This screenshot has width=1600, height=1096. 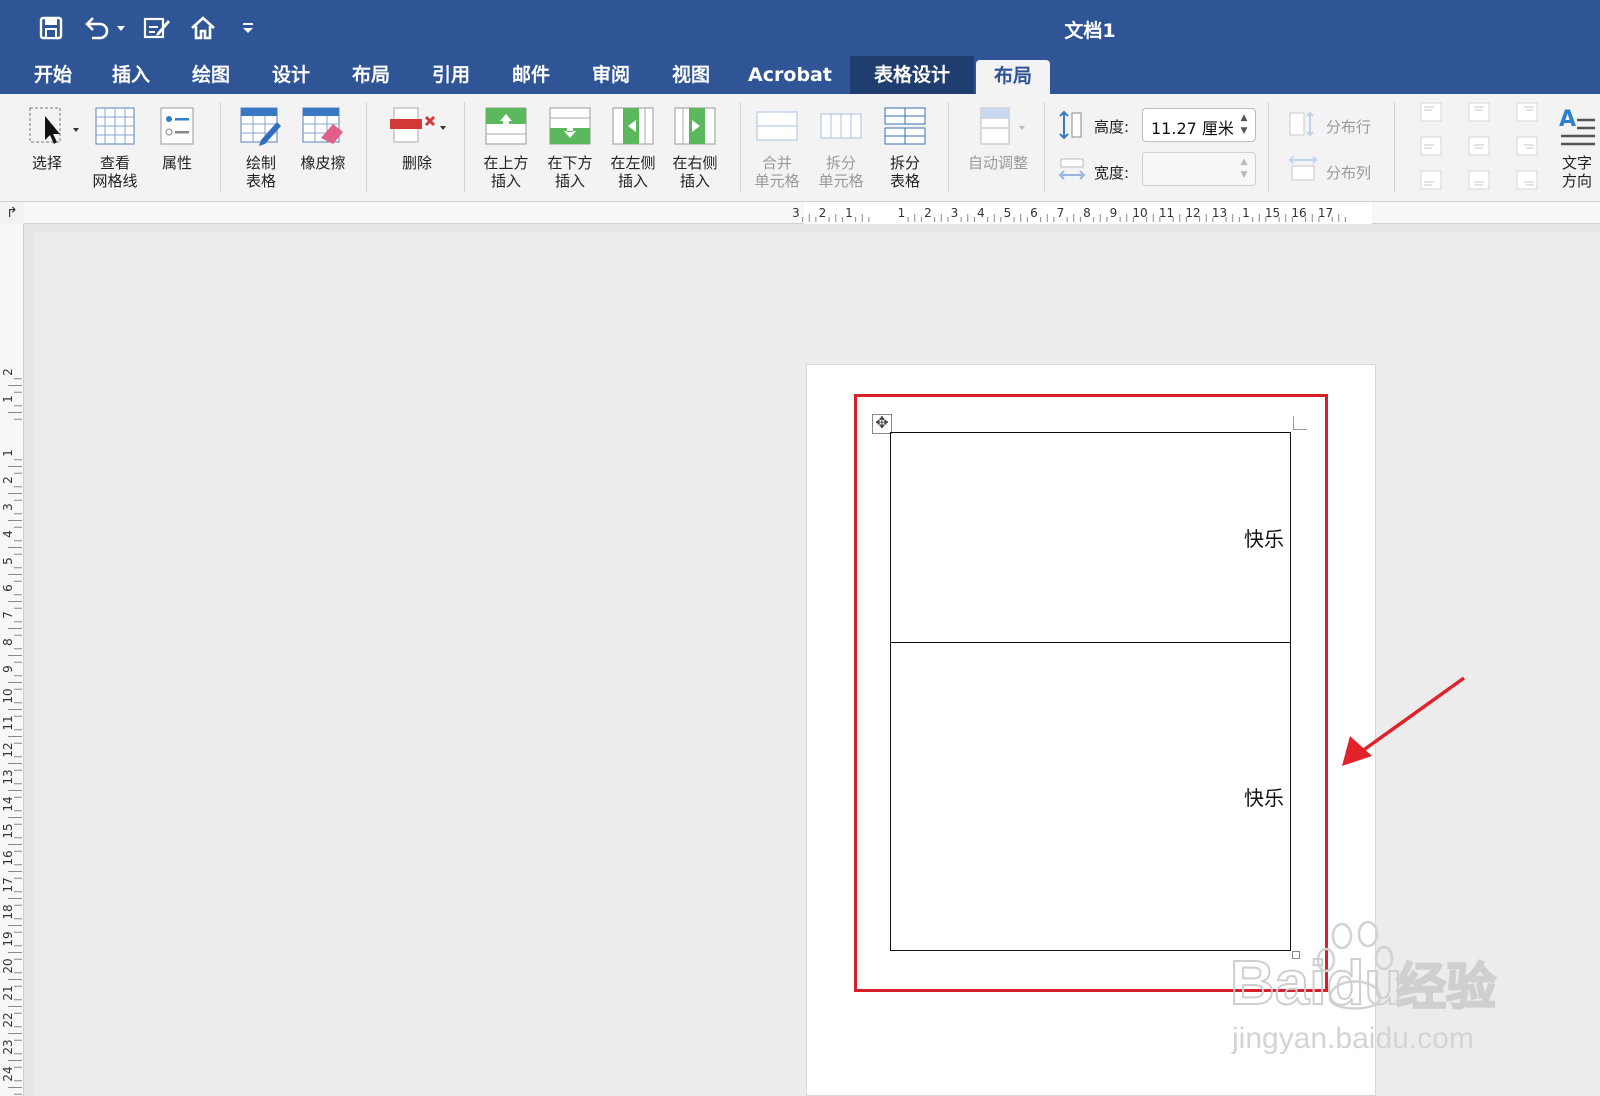 I want to click on align-middle-left-icon, so click(x=1431, y=146).